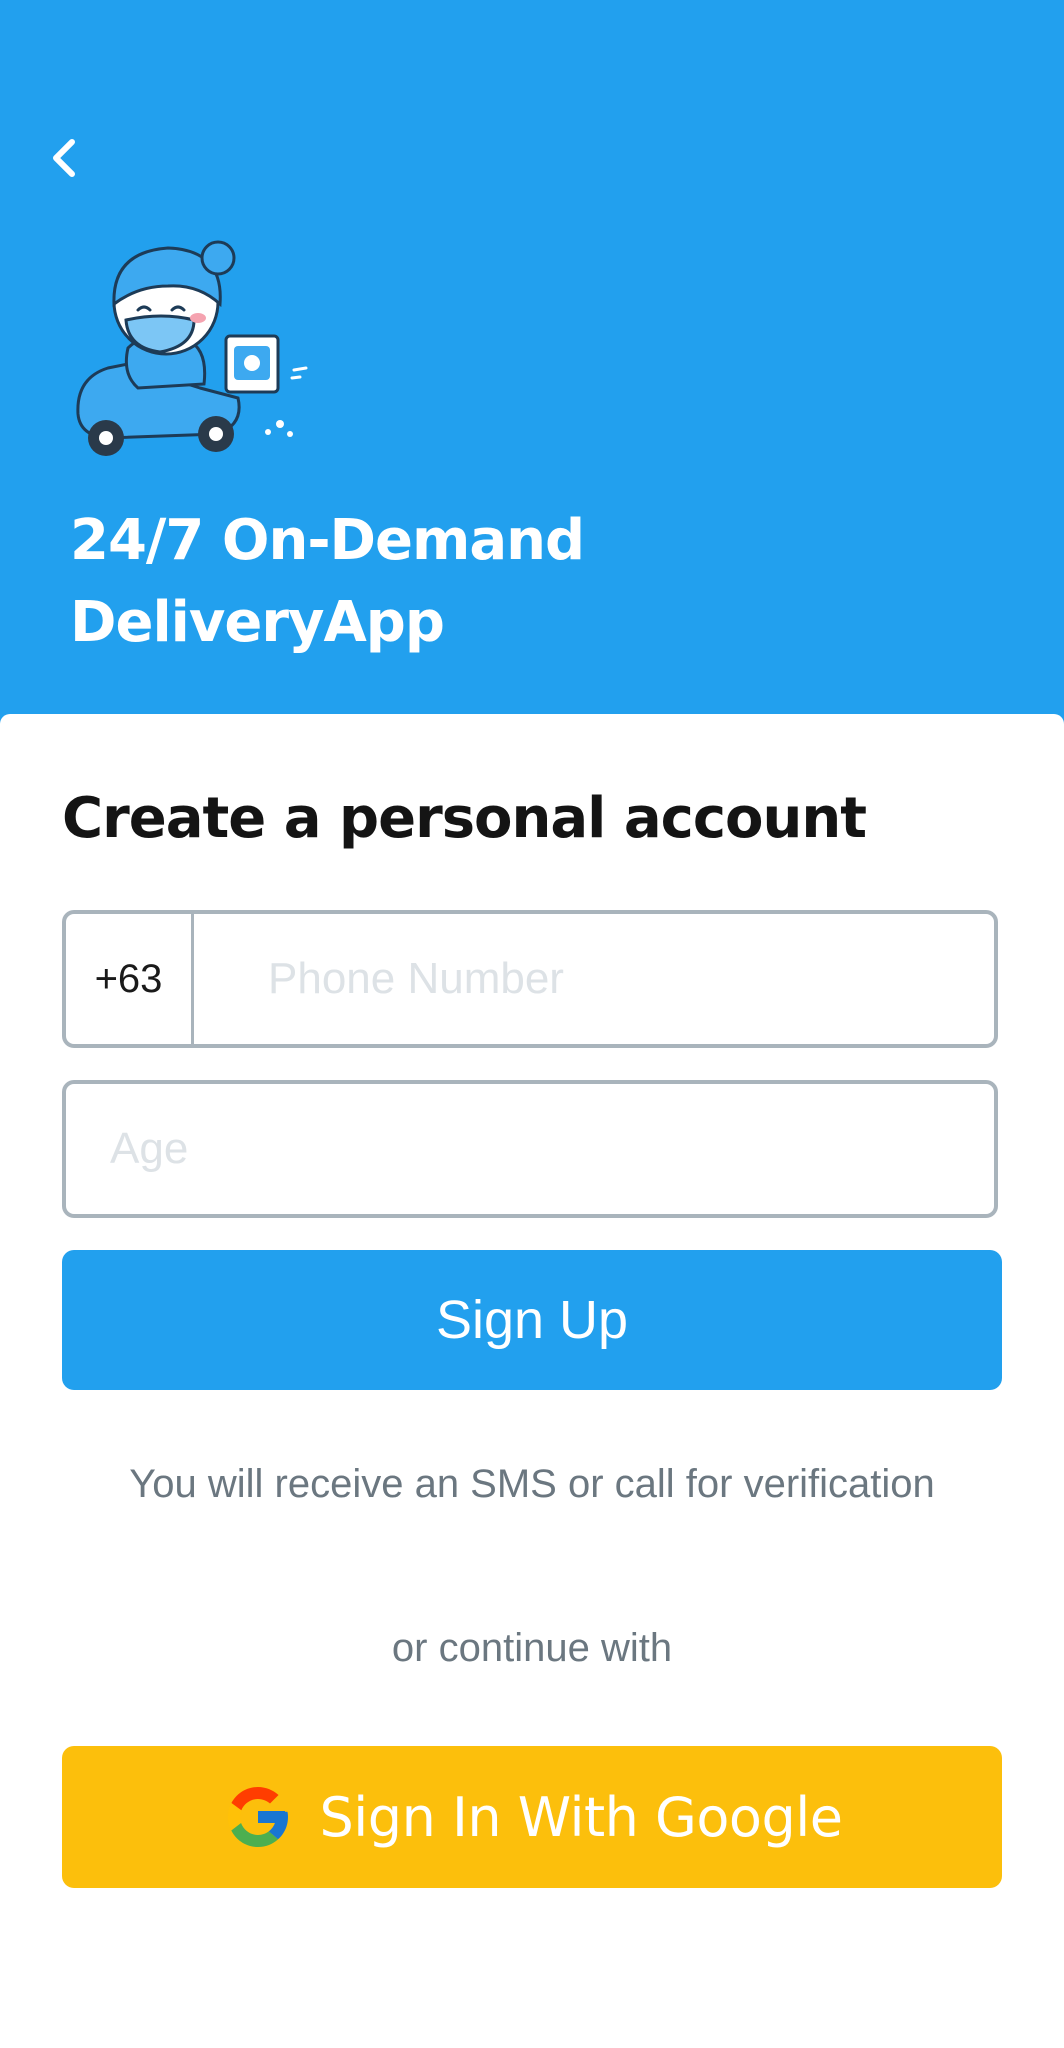  What do you see at coordinates (532, 1320) in the screenshot?
I see `sign-up-button: Sign Up` at bounding box center [532, 1320].